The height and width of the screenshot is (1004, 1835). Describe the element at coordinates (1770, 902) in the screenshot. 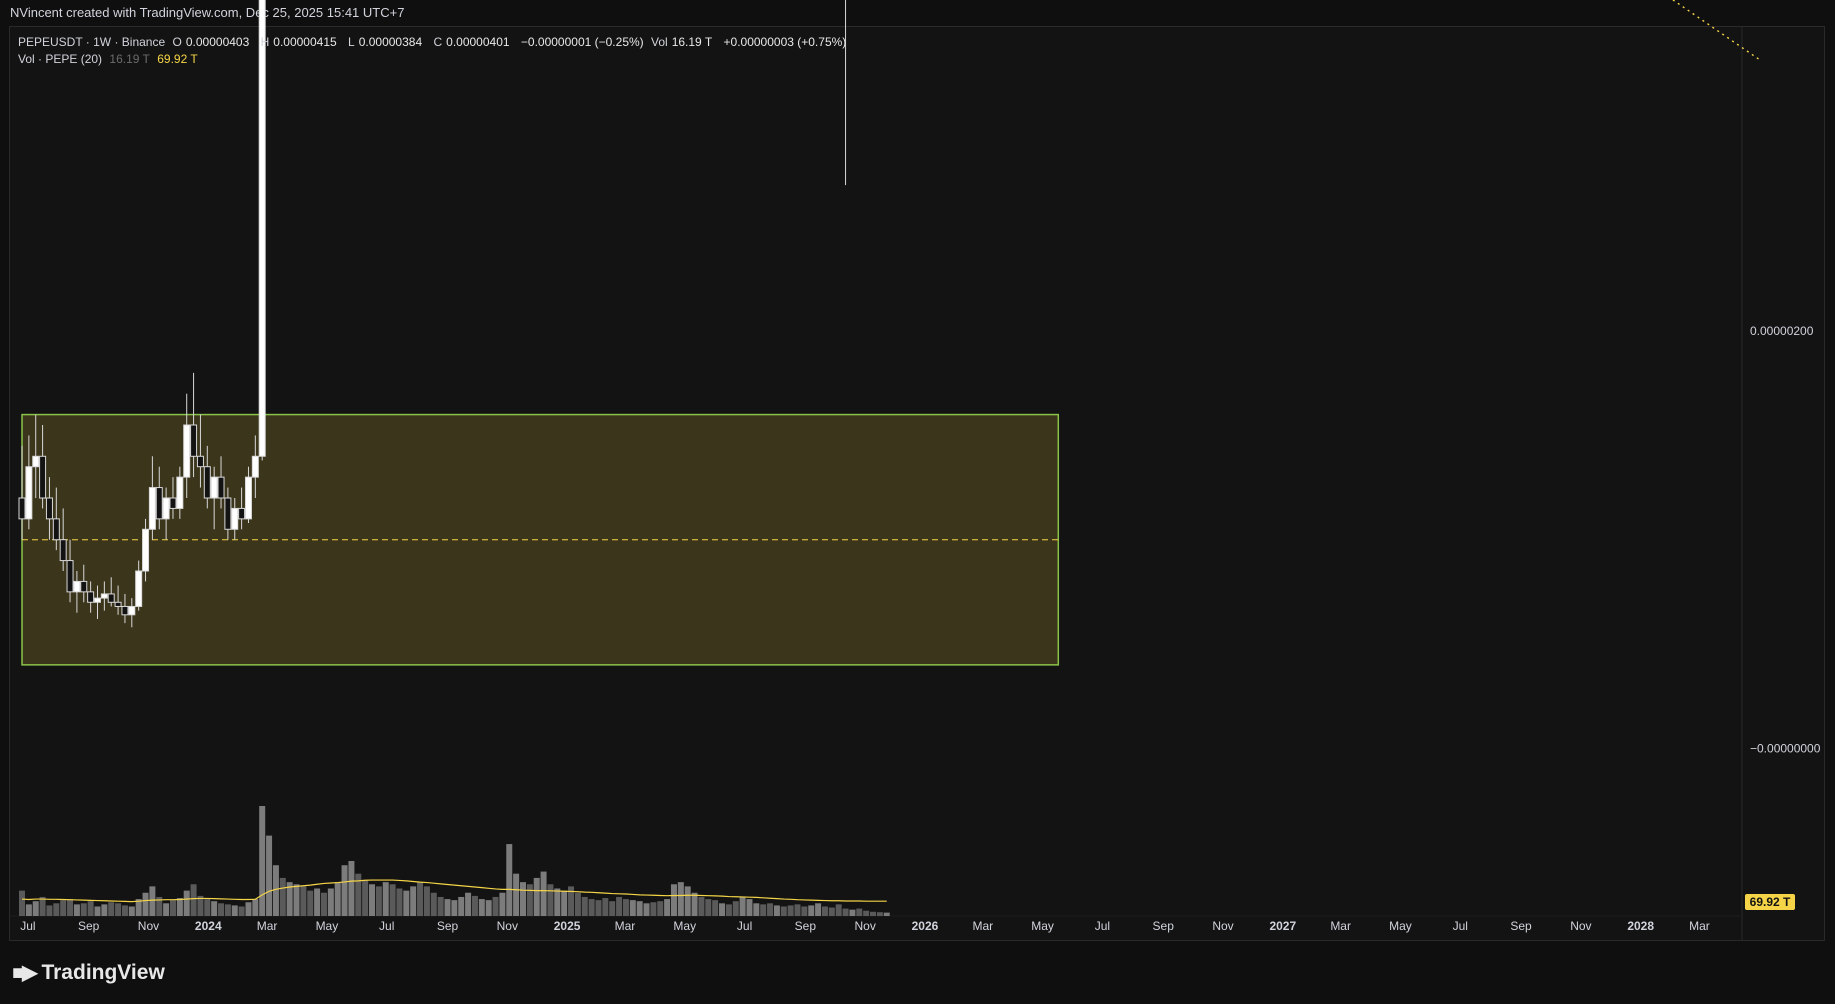

I see `volume-ma-label: 69.92 T` at that location.